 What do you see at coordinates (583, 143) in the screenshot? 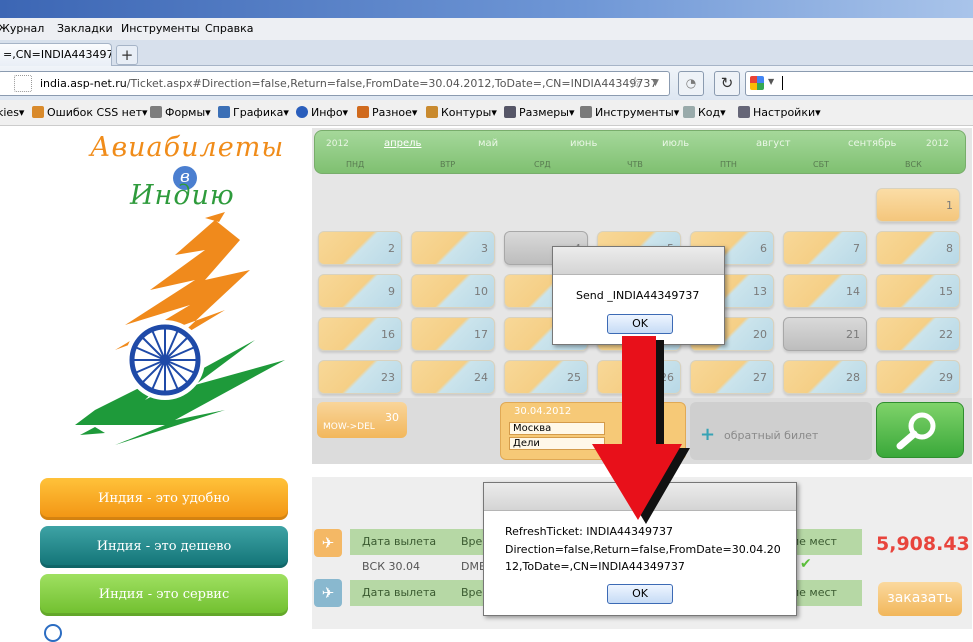
I see `month-june: июнь` at bounding box center [583, 143].